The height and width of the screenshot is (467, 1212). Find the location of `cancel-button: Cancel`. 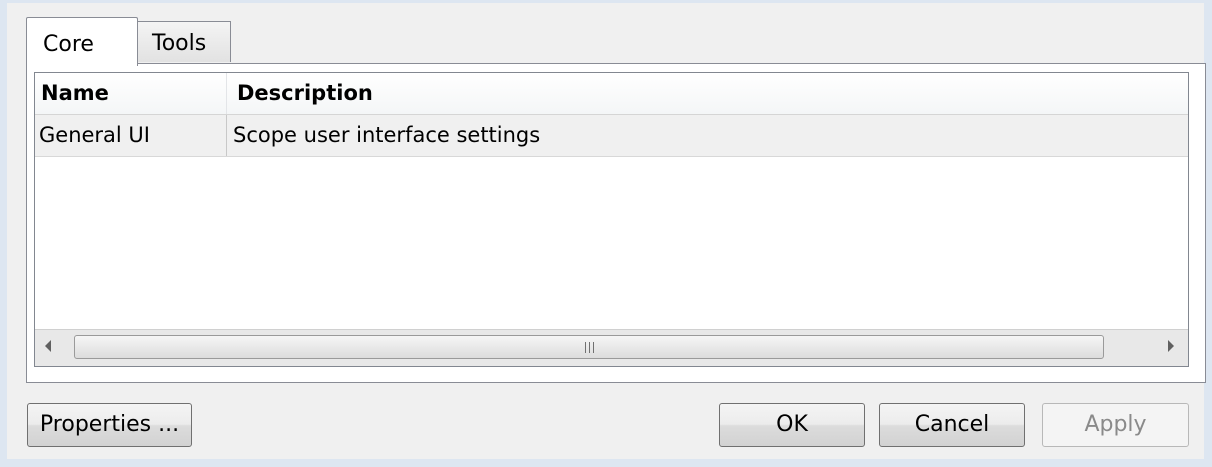

cancel-button: Cancel is located at coordinates (952, 425).